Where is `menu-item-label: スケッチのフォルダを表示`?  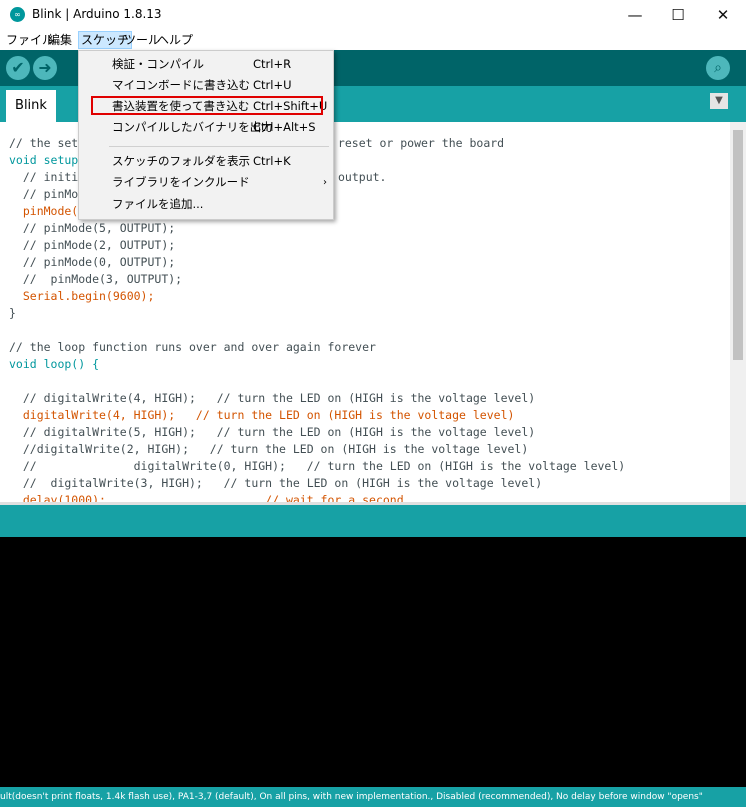 menu-item-label: スケッチのフォルダを表示 is located at coordinates (181, 161).